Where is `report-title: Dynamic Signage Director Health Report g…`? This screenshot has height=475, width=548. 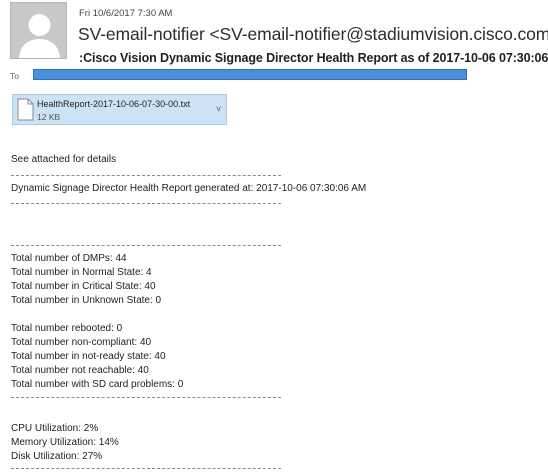 report-title: Dynamic Signage Director Health Report g… is located at coordinates (189, 188).